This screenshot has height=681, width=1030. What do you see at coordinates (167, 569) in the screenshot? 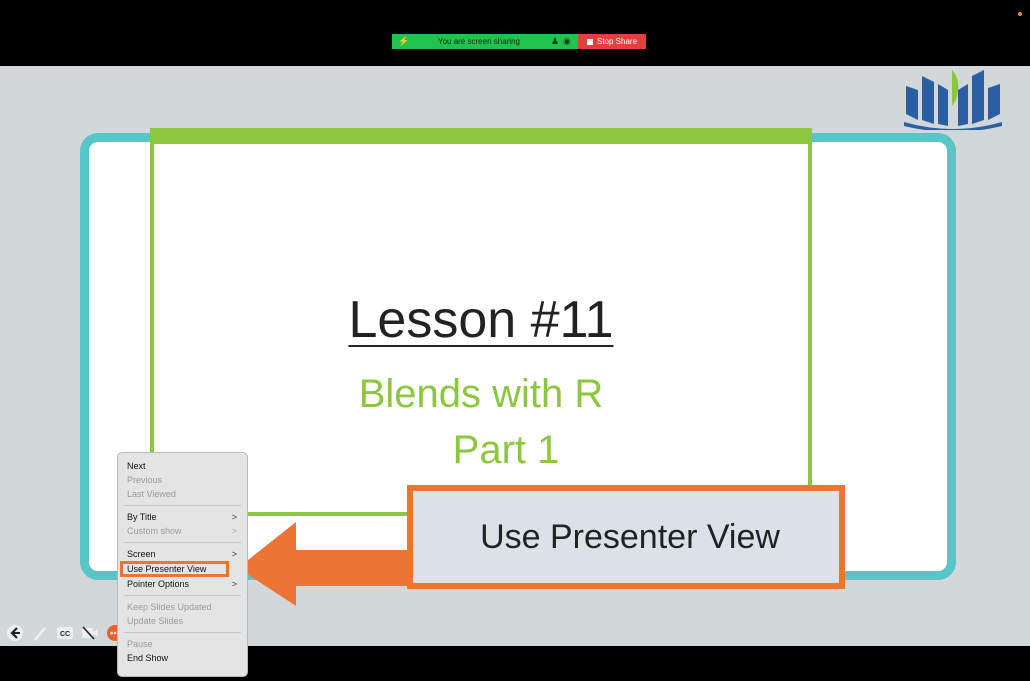
I see `menu-item-label: Use Presenter View` at bounding box center [167, 569].